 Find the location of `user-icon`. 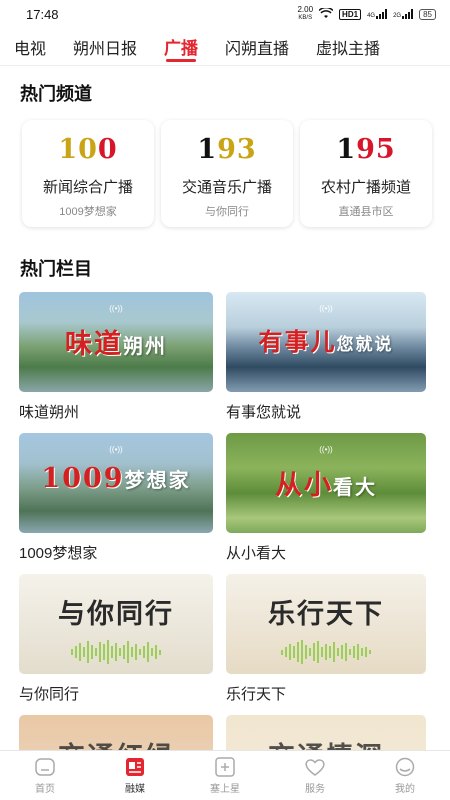

user-icon is located at coordinates (405, 766).